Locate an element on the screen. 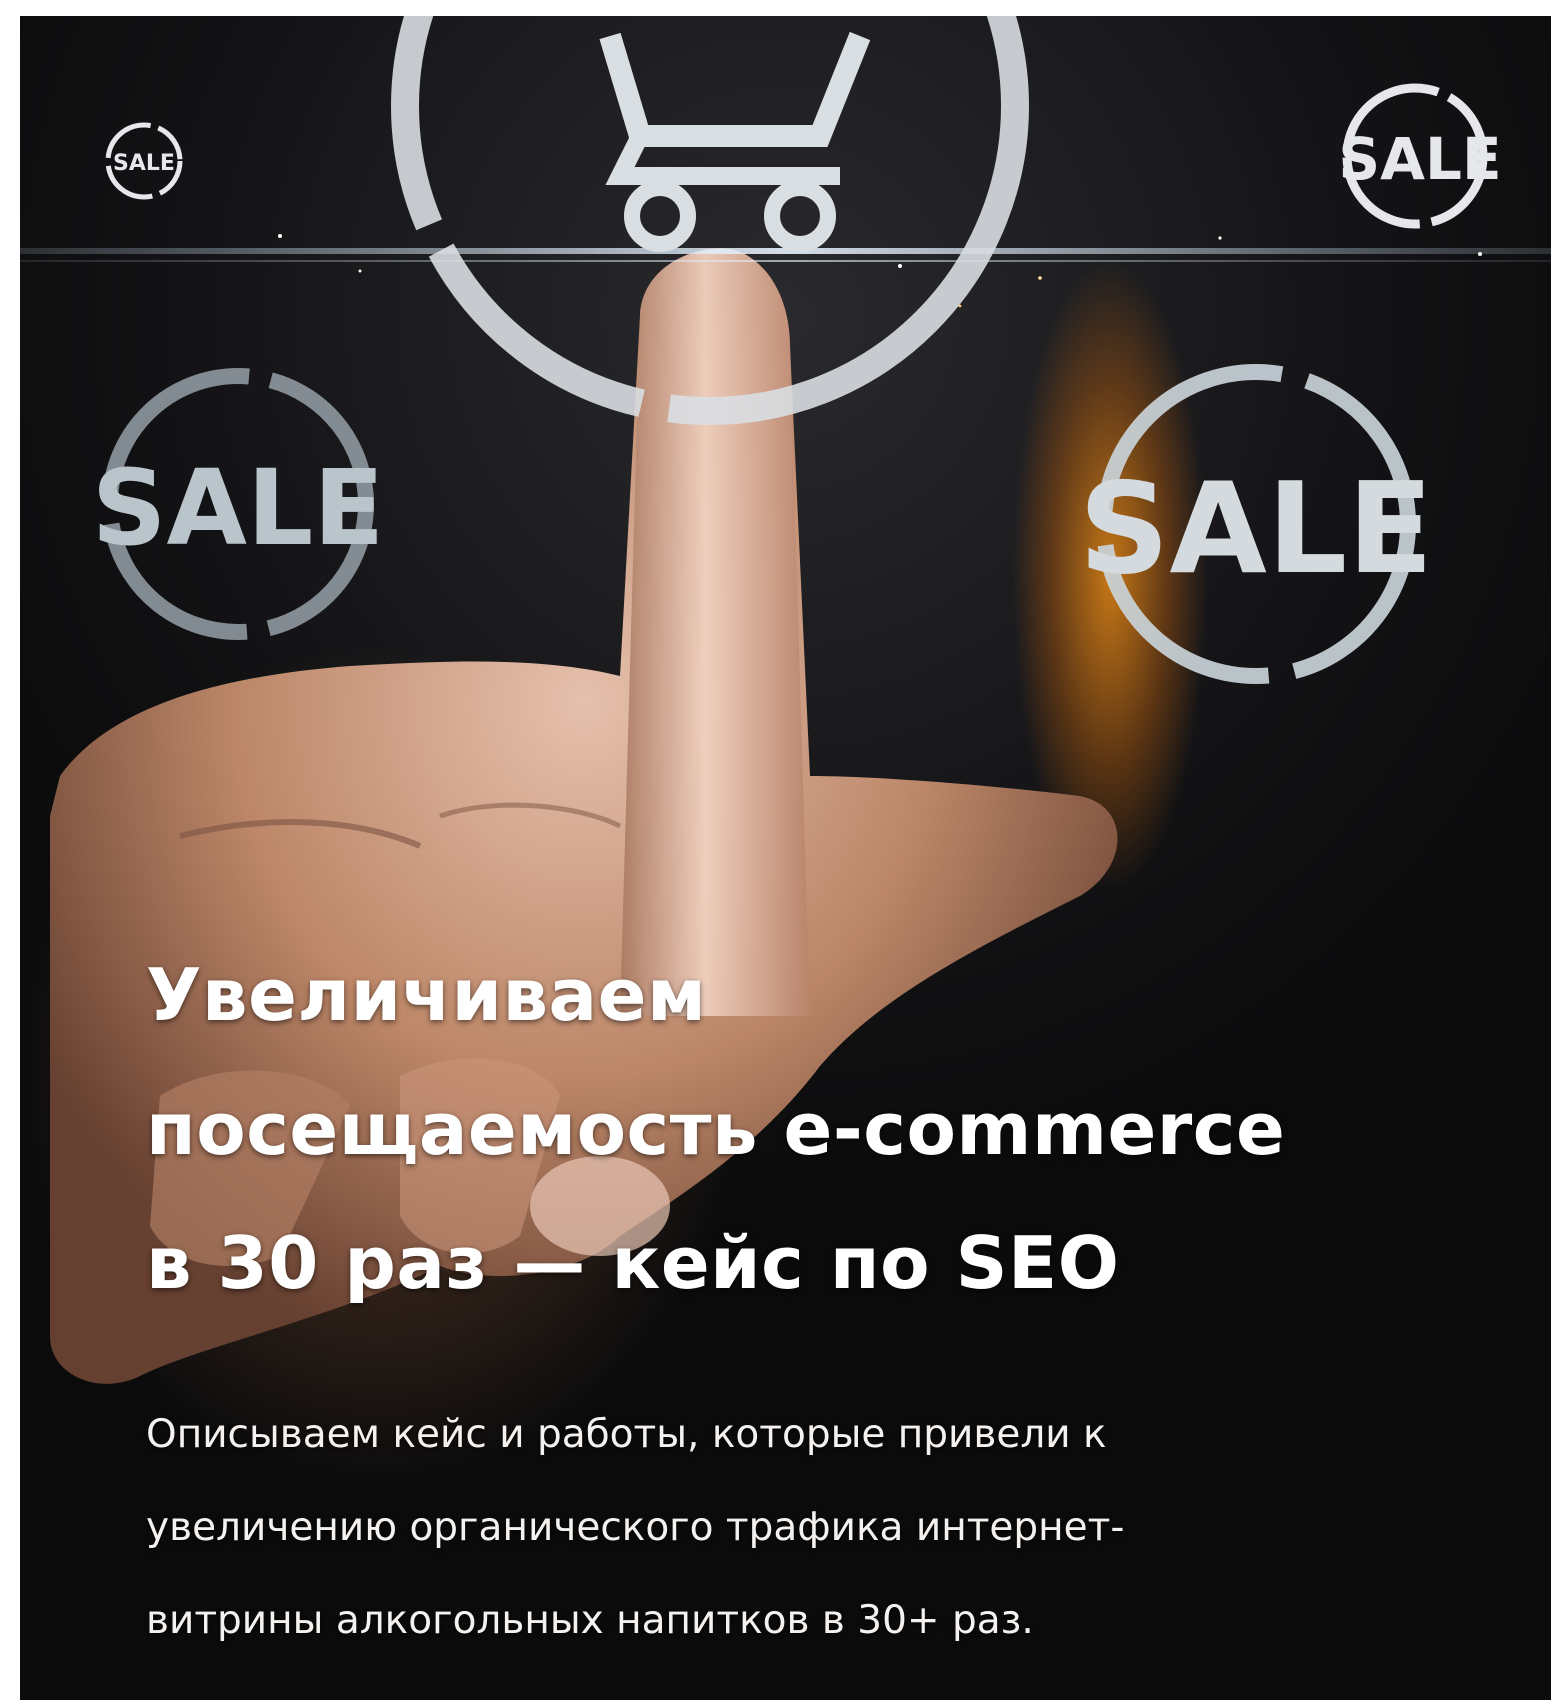 The width and height of the screenshot is (1551, 1700). headline-line: посещаемость e-commerce is located at coordinates (716, 1129).